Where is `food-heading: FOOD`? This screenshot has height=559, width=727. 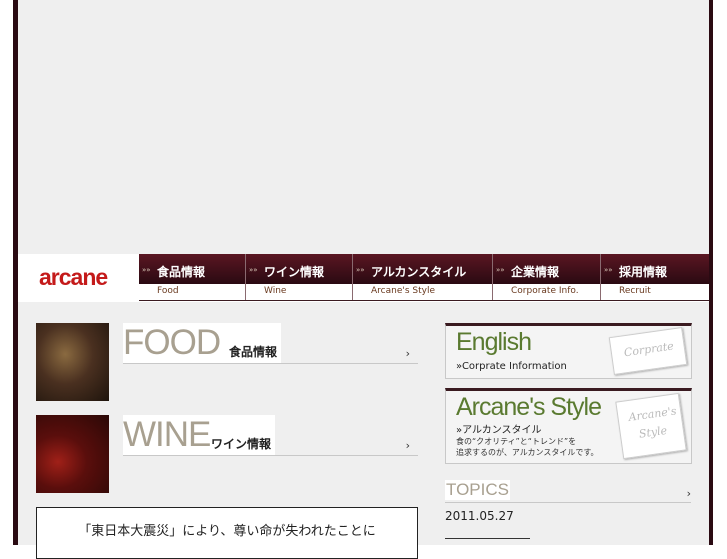
food-heading: FOOD is located at coordinates (172, 342).